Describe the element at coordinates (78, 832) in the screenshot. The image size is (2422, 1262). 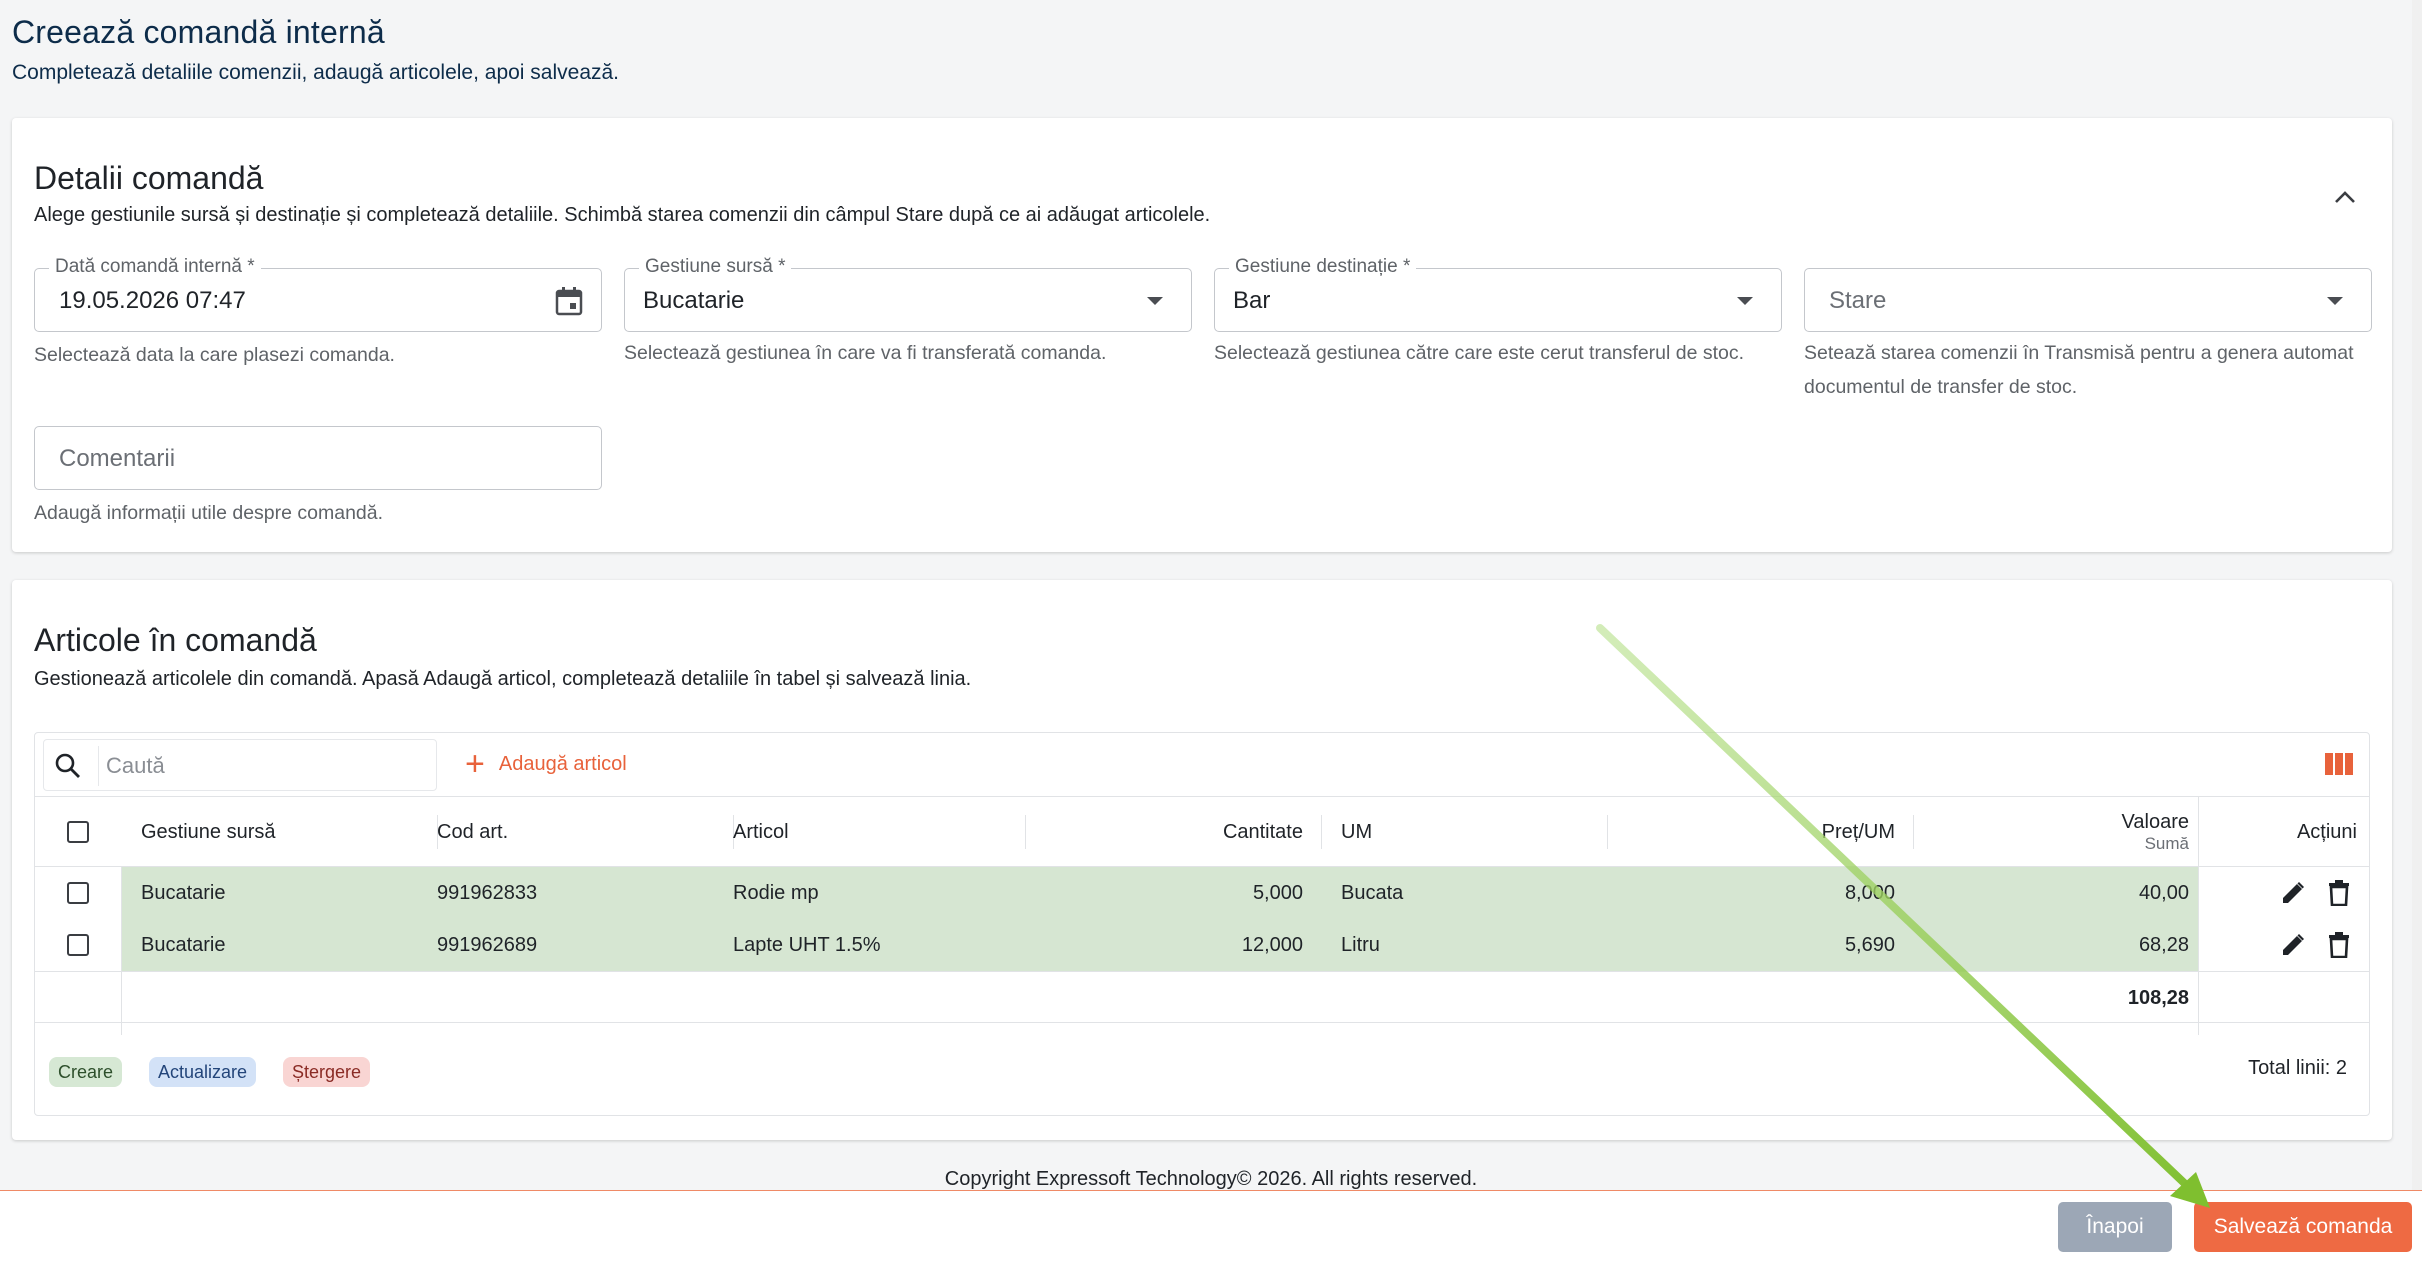
I see `select-all-checkbox` at that location.